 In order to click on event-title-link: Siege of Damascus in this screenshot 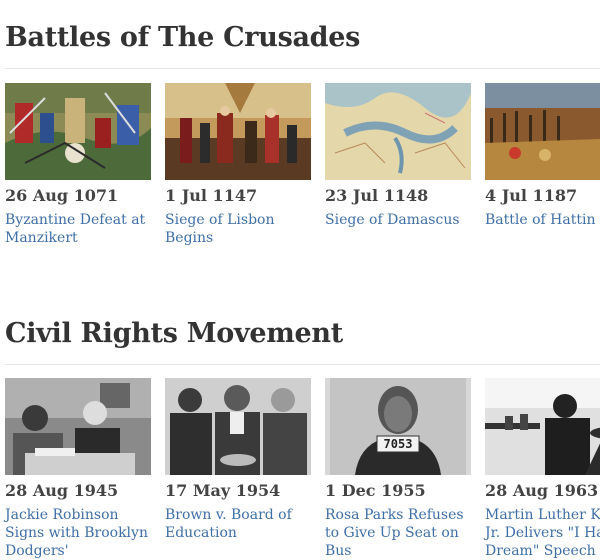, I will do `click(405, 220)`.